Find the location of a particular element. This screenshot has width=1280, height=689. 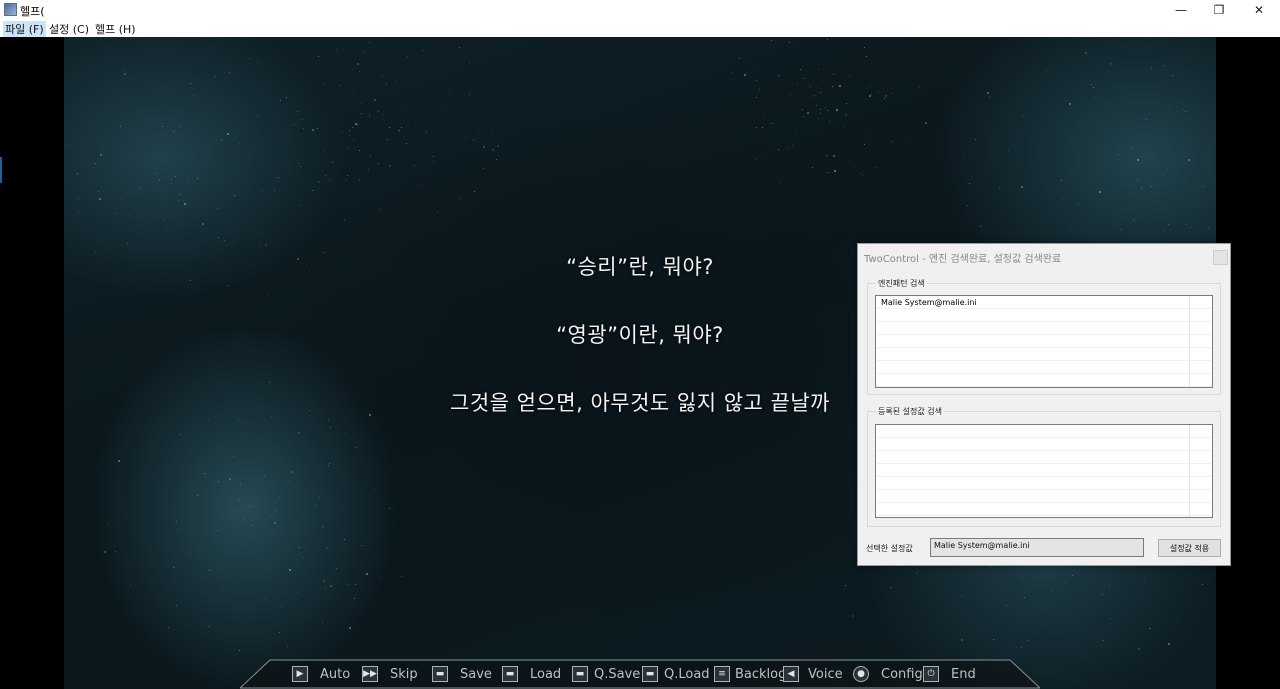

apply-setting-button: 설정값 적용 is located at coordinates (1189, 548).